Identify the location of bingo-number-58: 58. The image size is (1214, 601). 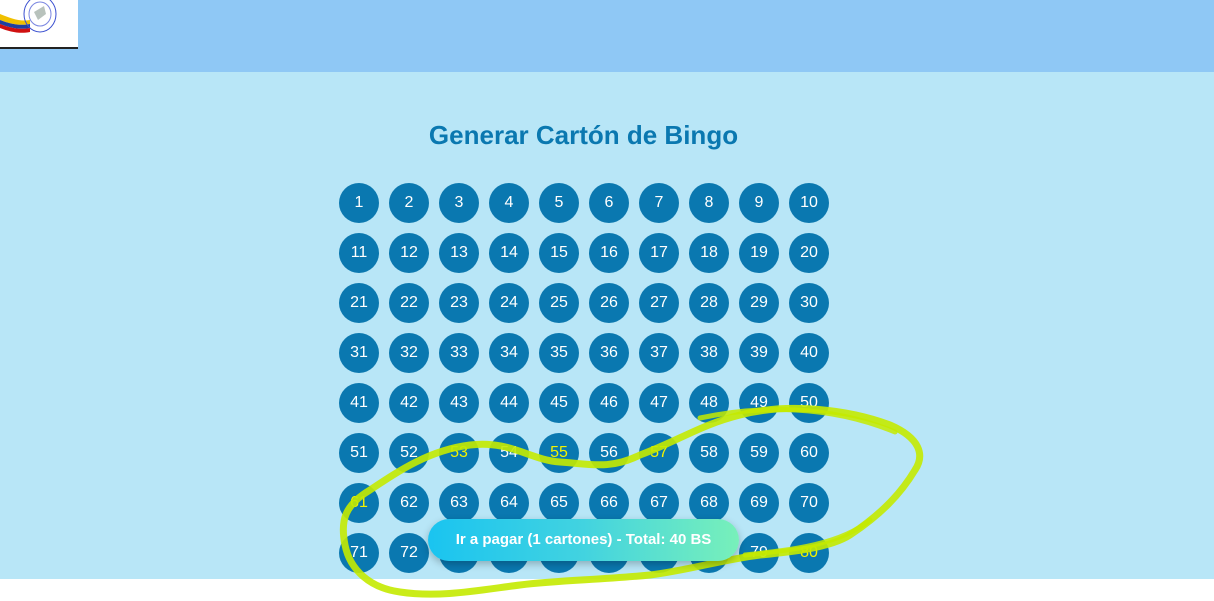
(709, 453).